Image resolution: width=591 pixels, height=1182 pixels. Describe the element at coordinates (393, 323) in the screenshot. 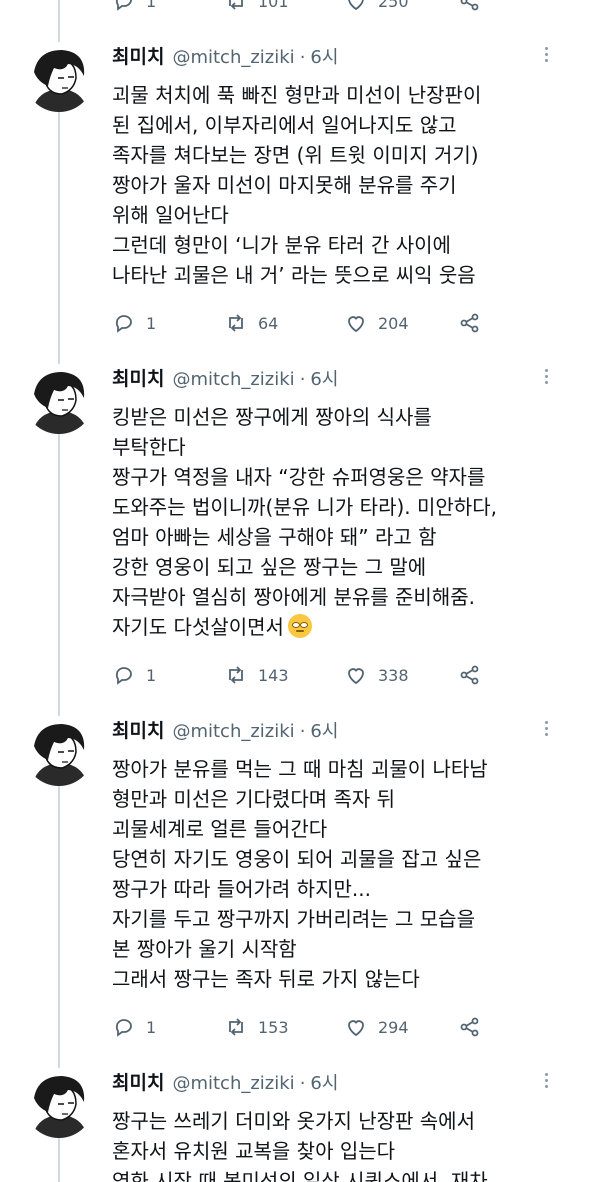

I see `like-count: 204` at that location.